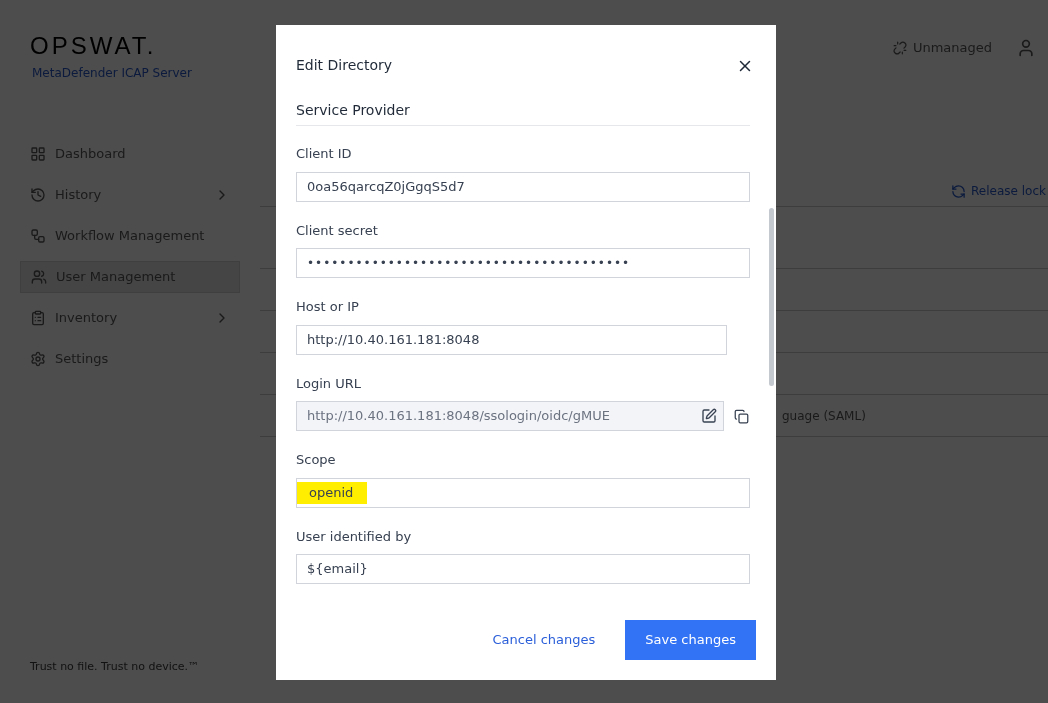  Describe the element at coordinates (690, 640) in the screenshot. I see `save-button: Save changes` at that location.